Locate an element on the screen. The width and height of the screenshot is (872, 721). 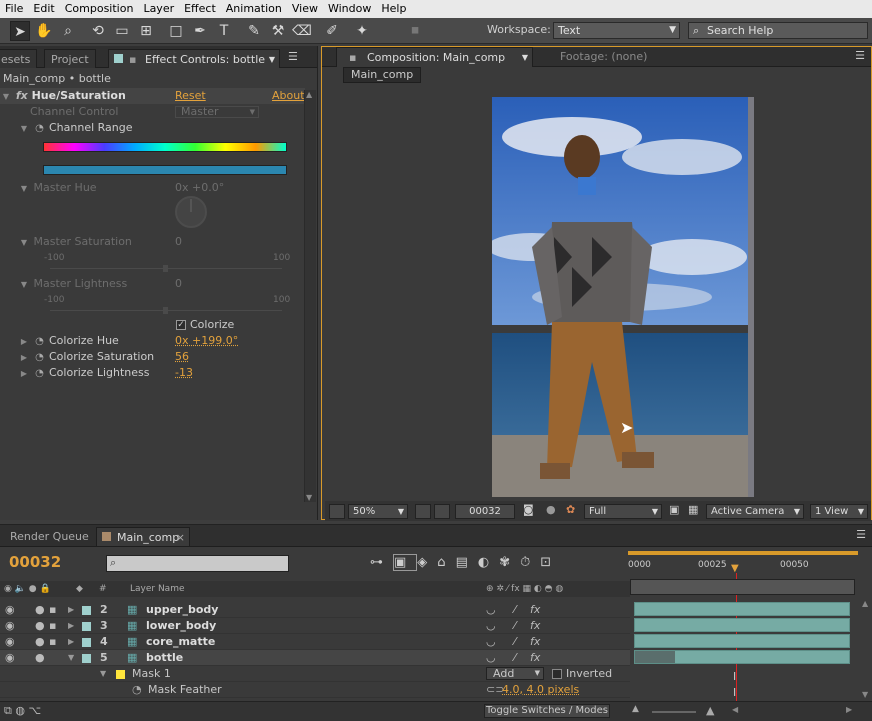
snapshot-icon: ◙ is located at coordinates (528, 509).